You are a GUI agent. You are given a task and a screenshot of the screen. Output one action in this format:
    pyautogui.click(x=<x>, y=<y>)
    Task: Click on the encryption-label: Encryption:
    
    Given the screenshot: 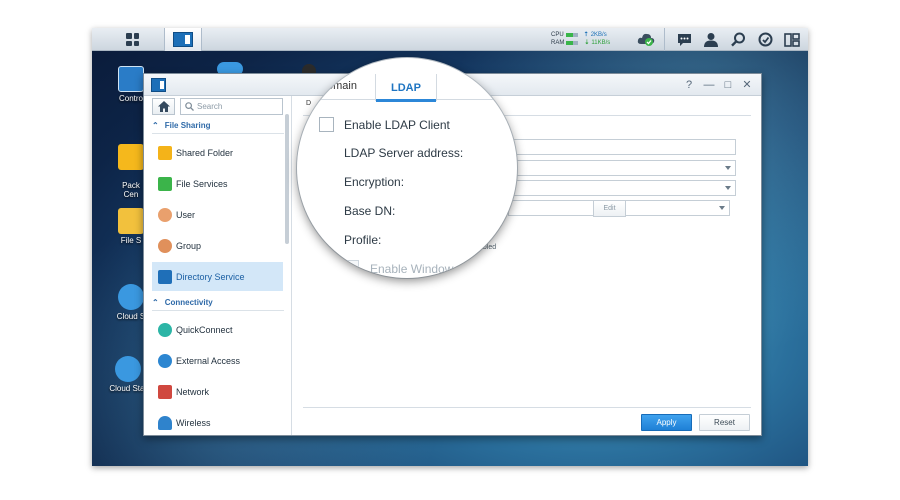 What is the action you would take?
    pyautogui.click(x=374, y=182)
    